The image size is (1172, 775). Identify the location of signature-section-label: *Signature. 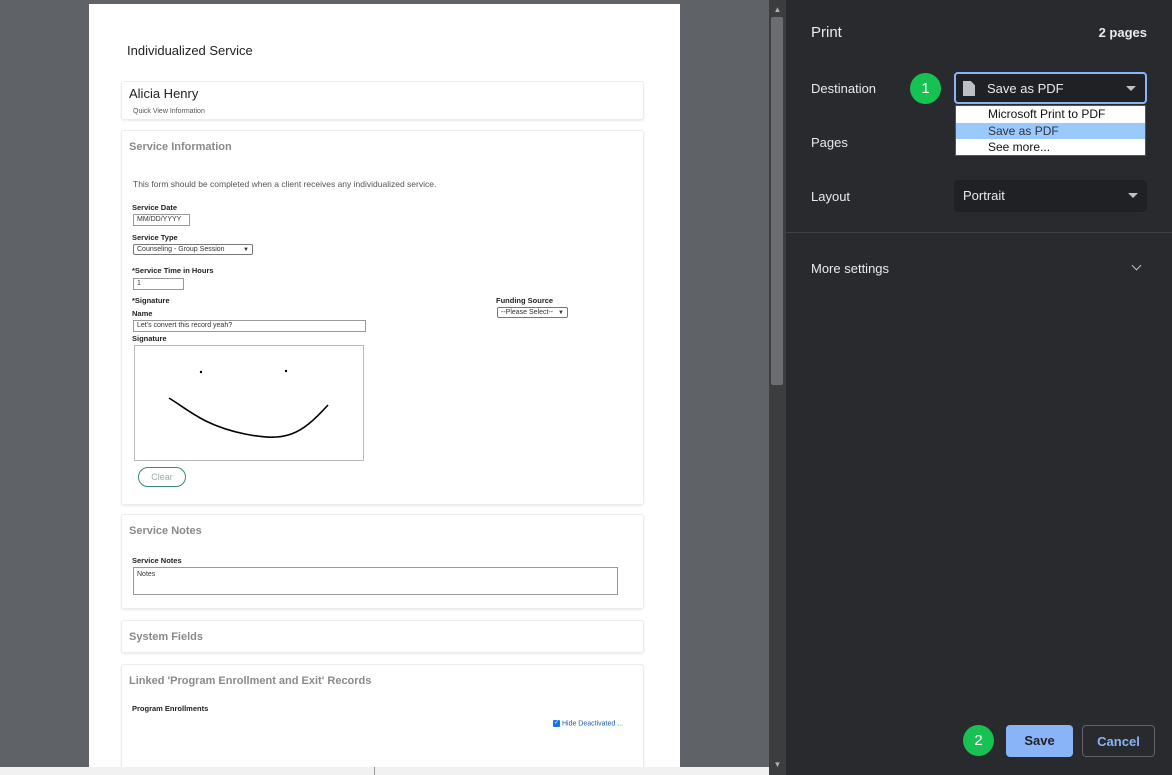
(151, 300).